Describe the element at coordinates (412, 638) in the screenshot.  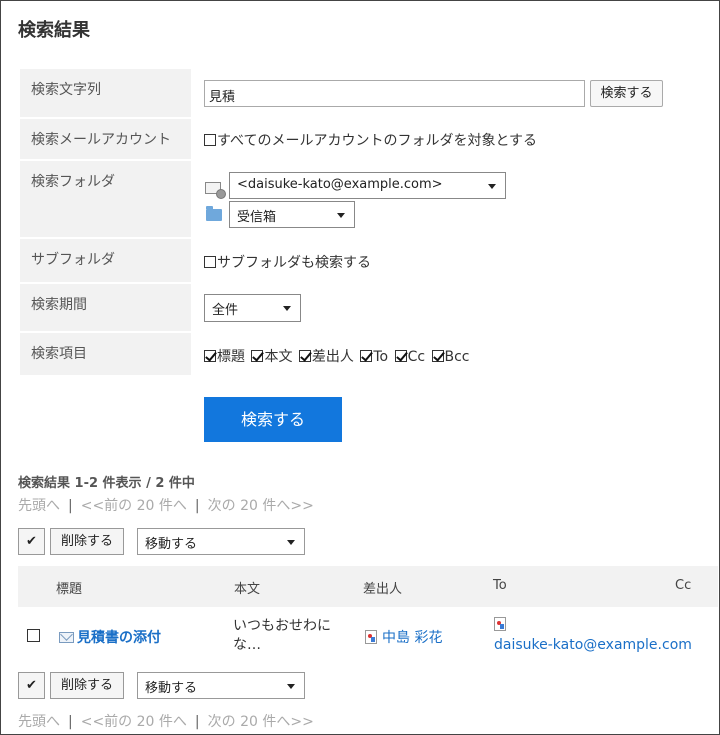
I see `row-sender-link: 中島 彩花` at that location.